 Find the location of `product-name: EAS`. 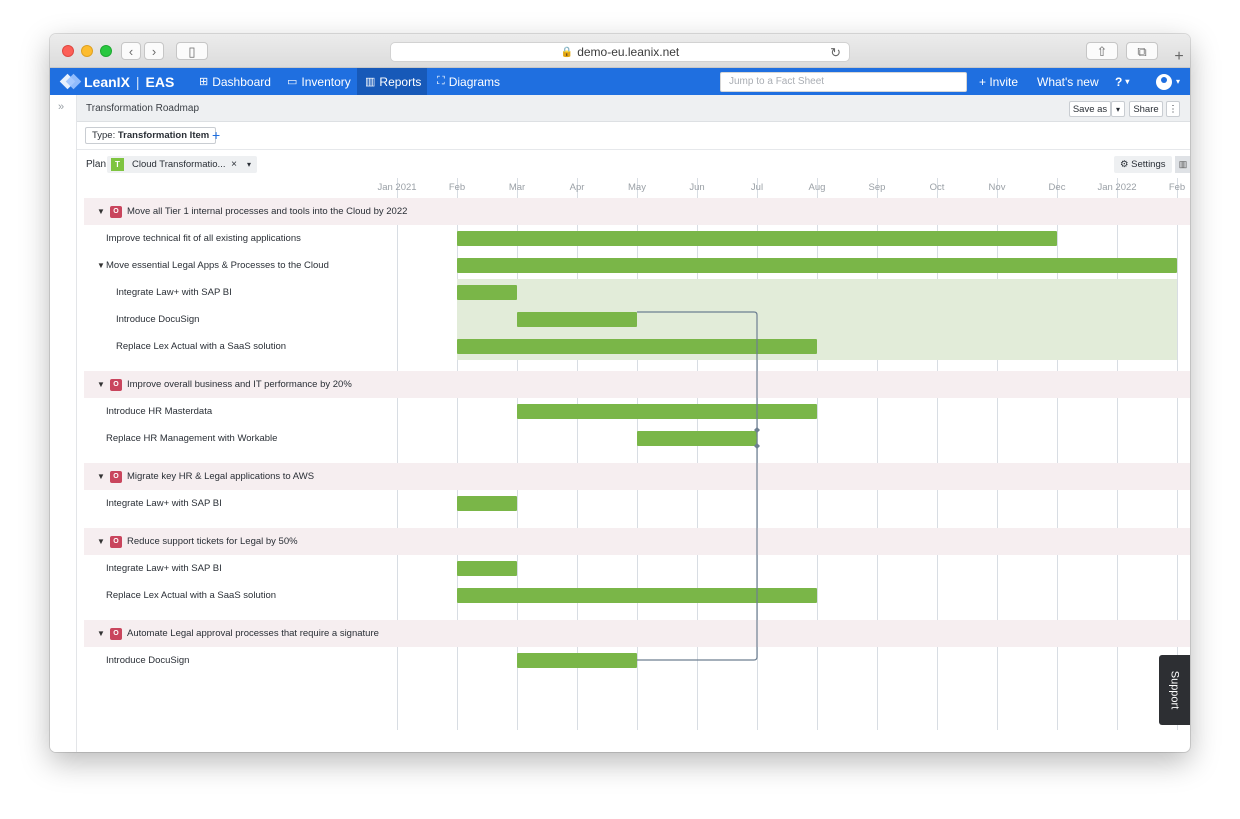

product-name: EAS is located at coordinates (160, 81).